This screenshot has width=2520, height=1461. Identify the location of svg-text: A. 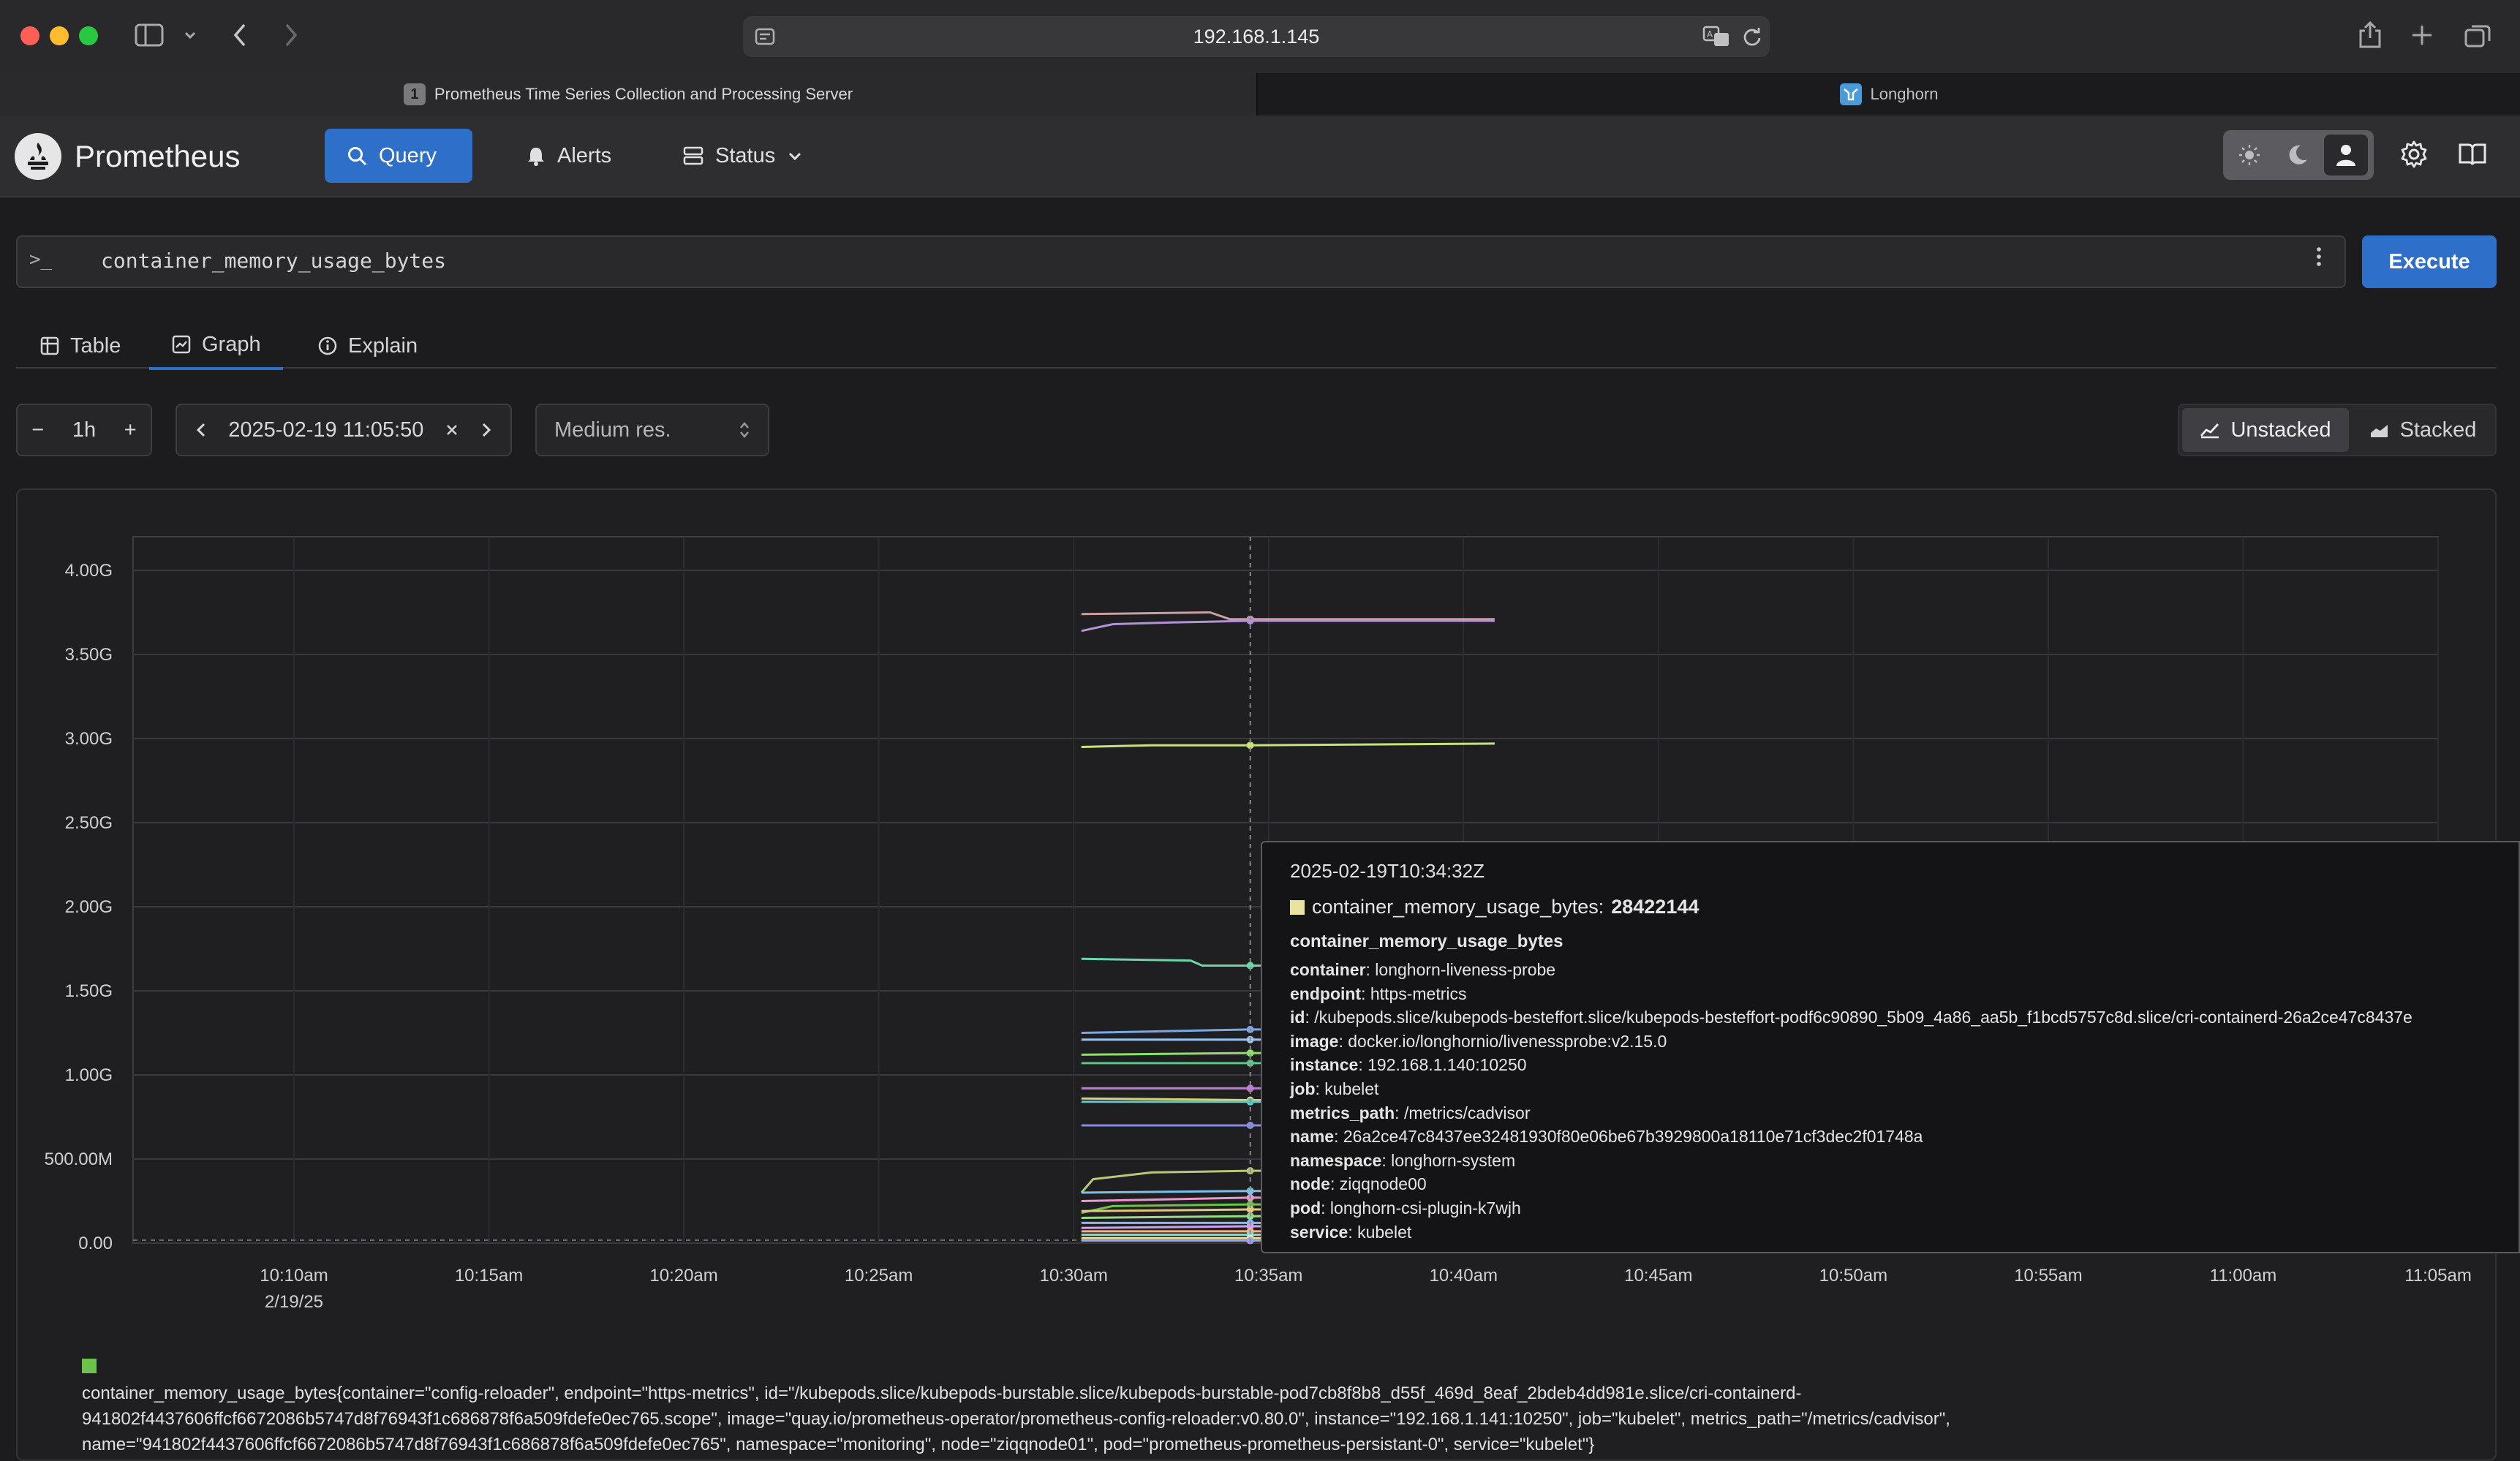
(1710, 34).